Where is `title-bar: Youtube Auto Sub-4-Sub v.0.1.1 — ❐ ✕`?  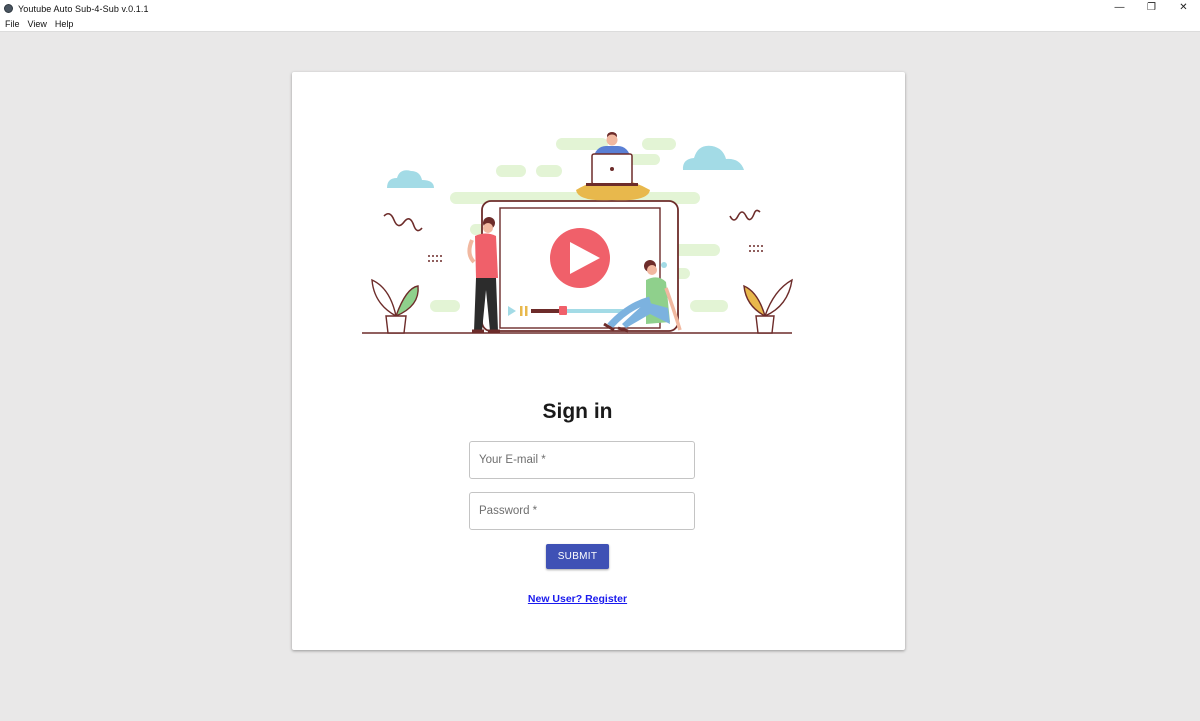
title-bar: Youtube Auto Sub-4-Sub v.0.1.1 — ❐ ✕ is located at coordinates (600, 8).